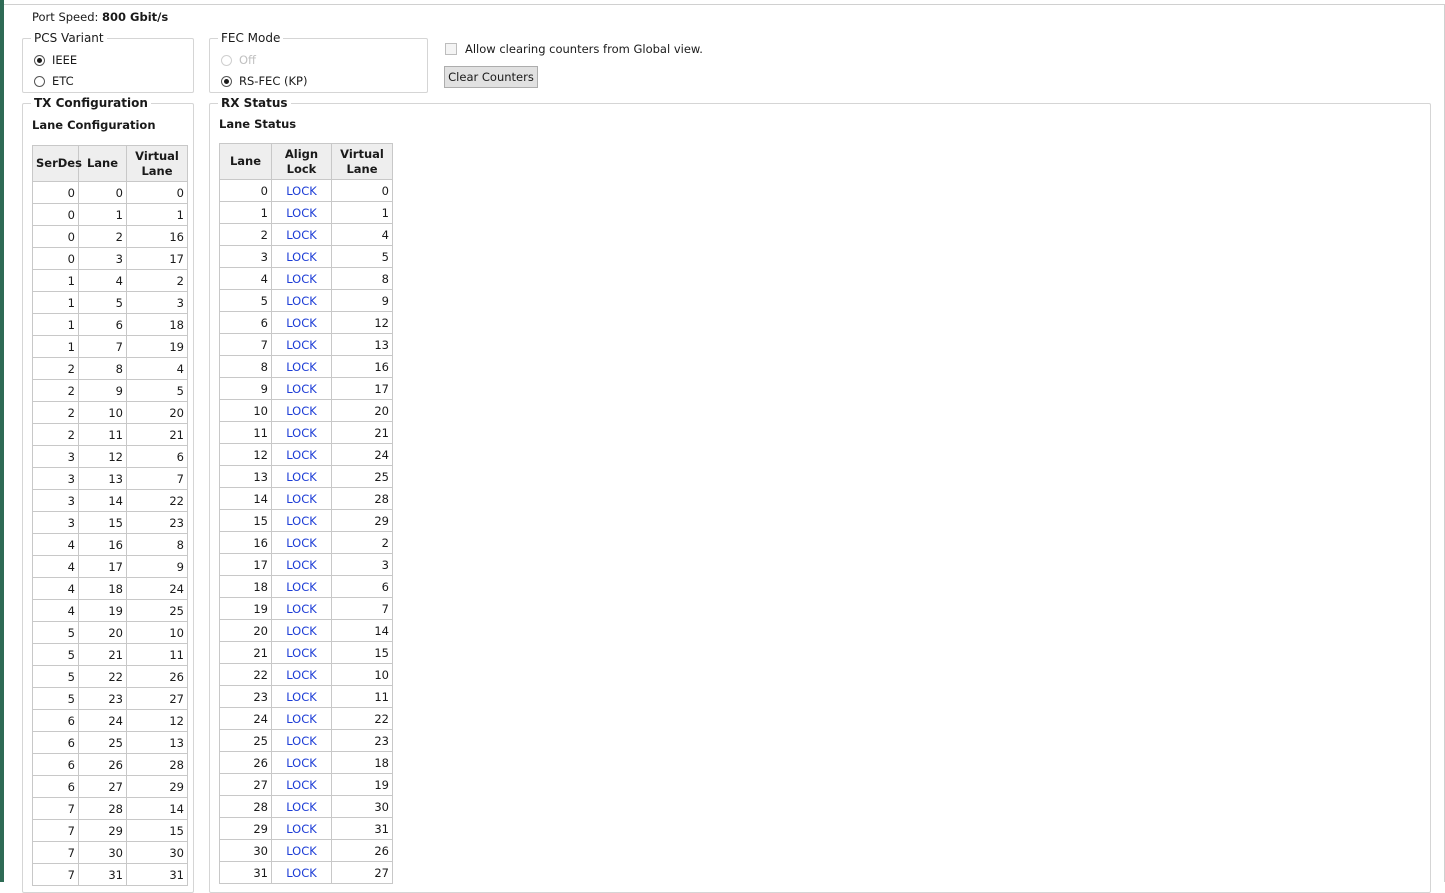 Image resolution: width=1445 pixels, height=893 pixels. What do you see at coordinates (306, 696) in the screenshot?
I see `table-row: 23 LOCK 11` at bounding box center [306, 696].